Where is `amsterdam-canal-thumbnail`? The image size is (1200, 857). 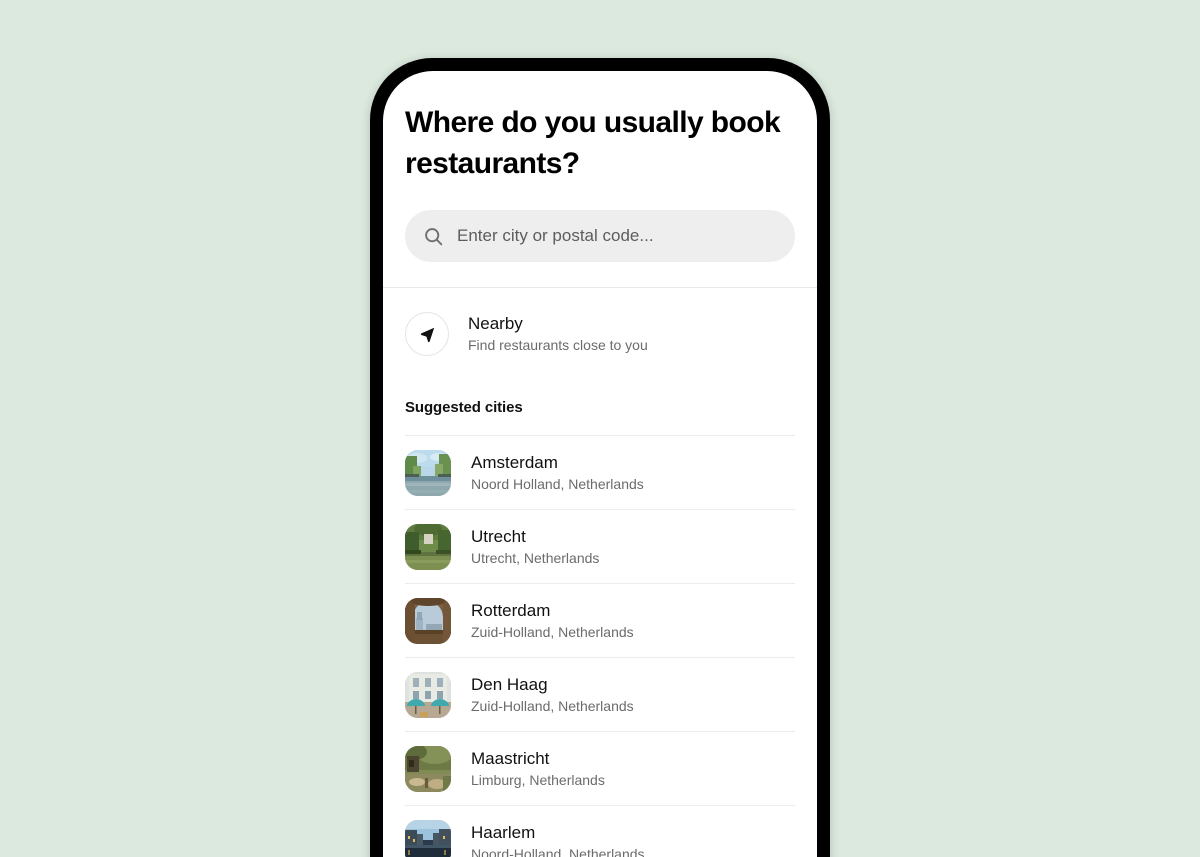 amsterdam-canal-thumbnail is located at coordinates (428, 472).